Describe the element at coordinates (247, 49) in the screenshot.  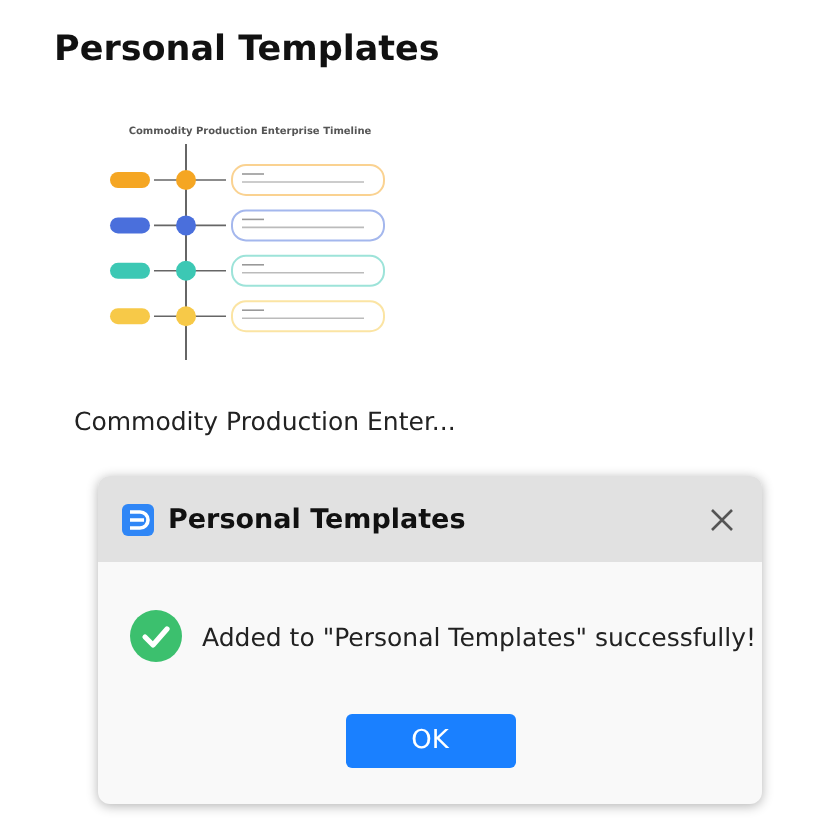
I see `page-title: Personal Templates` at that location.